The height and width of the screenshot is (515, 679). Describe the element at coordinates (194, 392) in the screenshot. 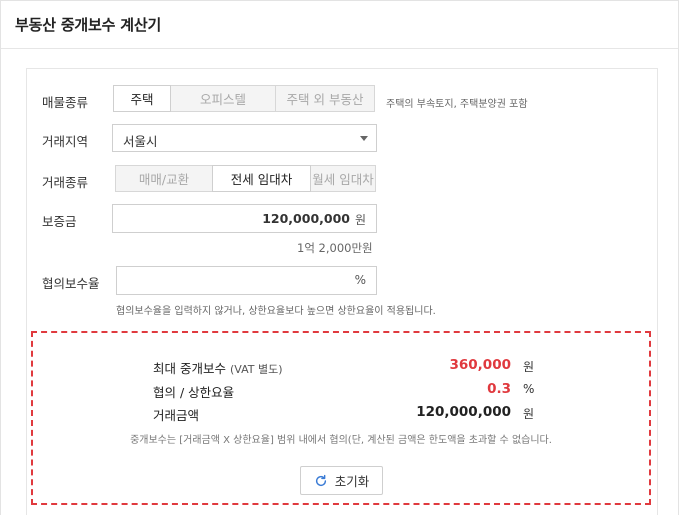

I see `rate-label: 협의 / 상한요율` at that location.